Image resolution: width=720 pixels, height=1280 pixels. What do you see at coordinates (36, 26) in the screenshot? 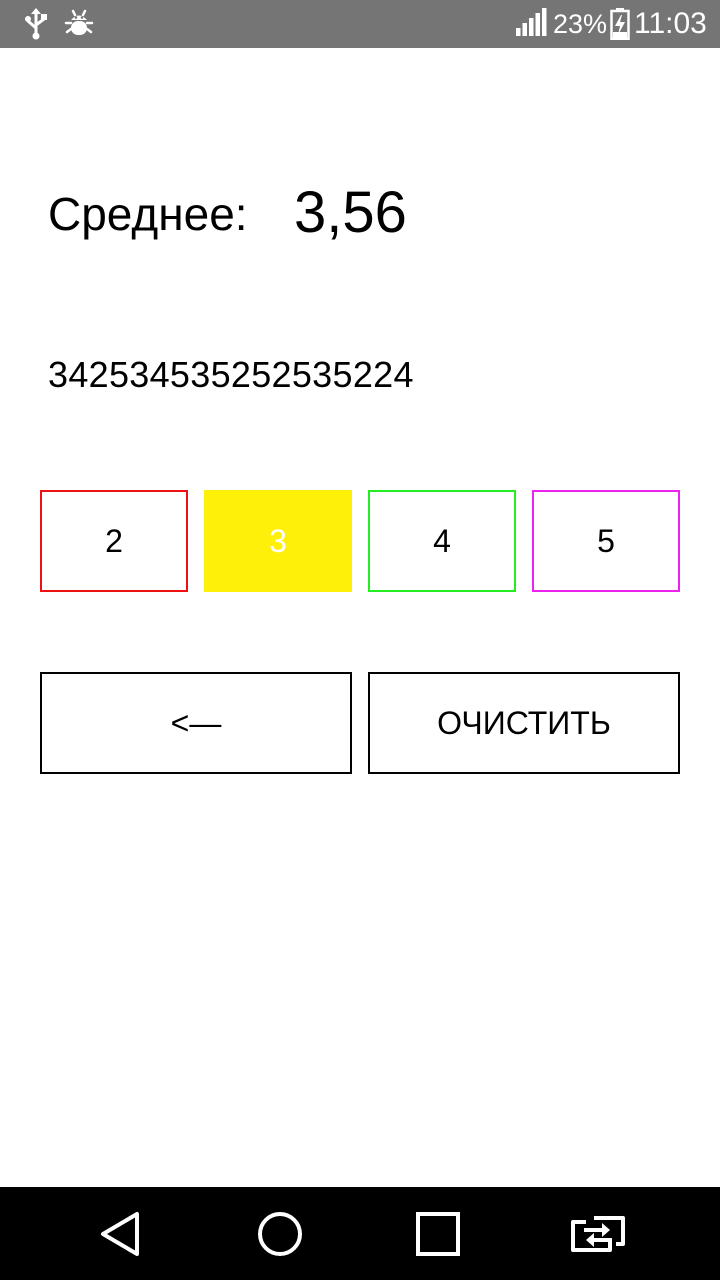
I see `usb-icon` at bounding box center [36, 26].